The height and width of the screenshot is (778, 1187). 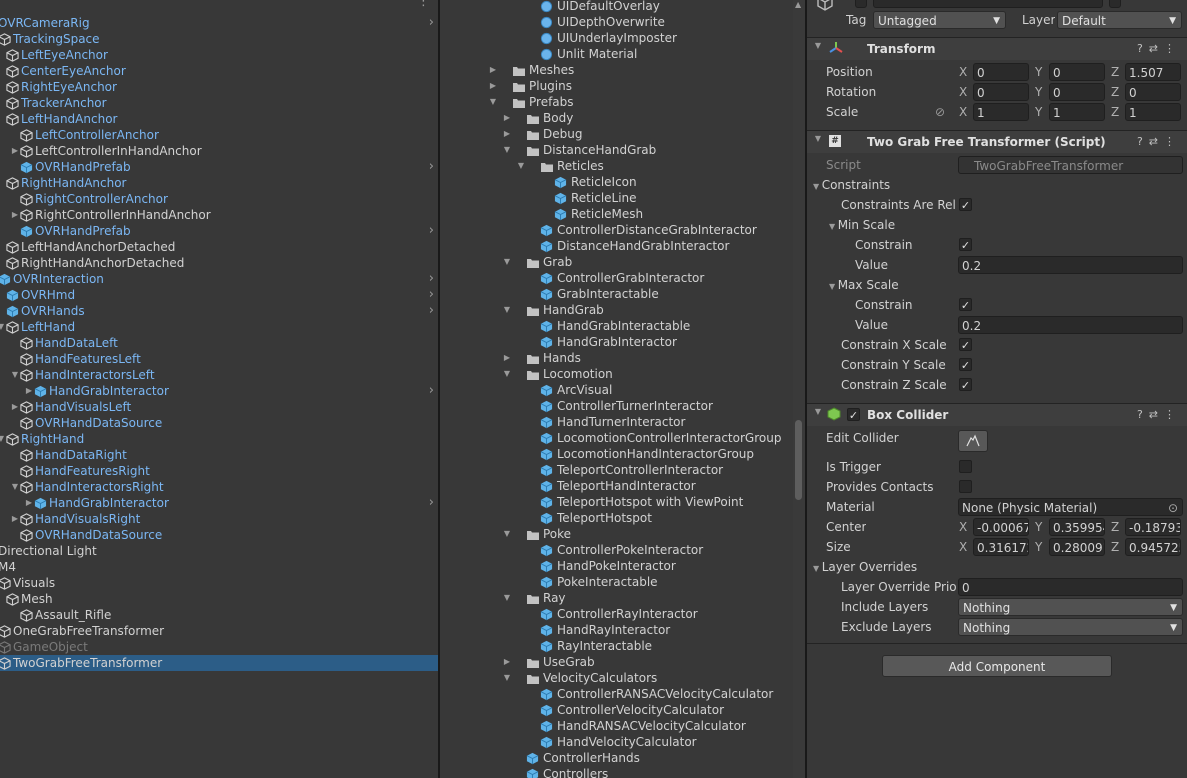 I want to click on project-item: ▼ Grab, so click(x=616, y=262).